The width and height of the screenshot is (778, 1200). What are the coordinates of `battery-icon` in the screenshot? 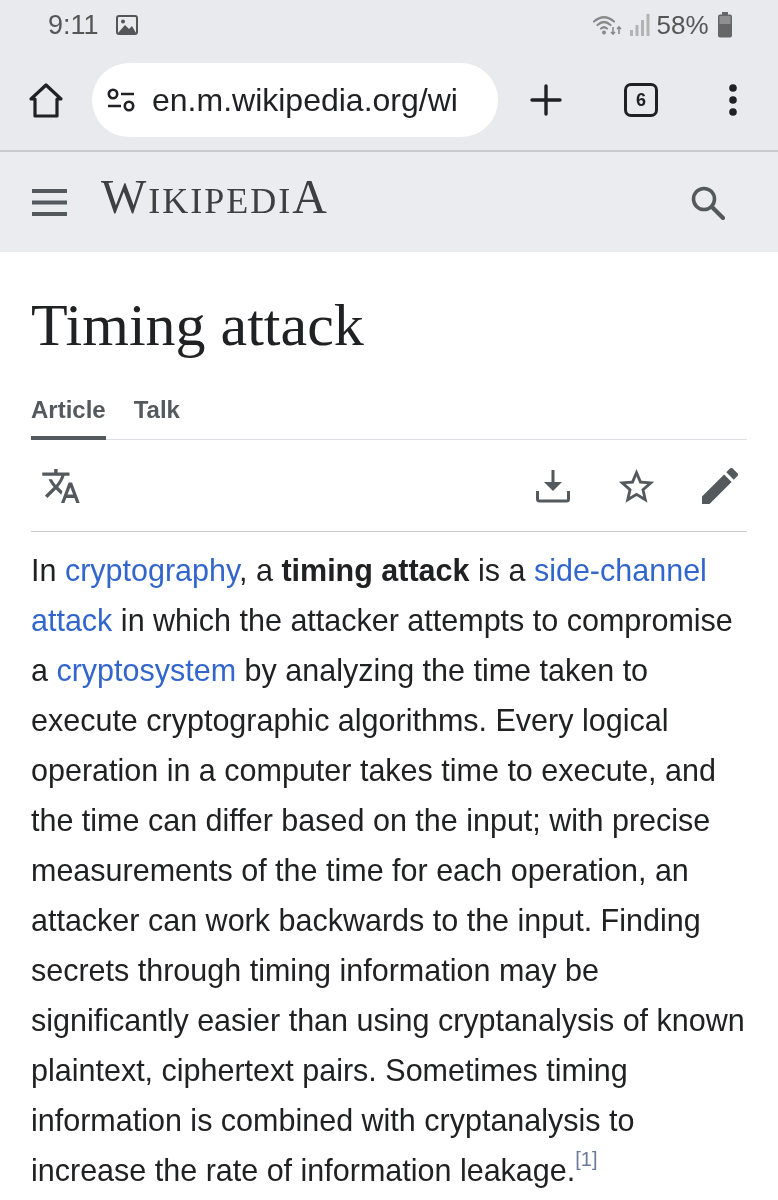 It's located at (724, 25).